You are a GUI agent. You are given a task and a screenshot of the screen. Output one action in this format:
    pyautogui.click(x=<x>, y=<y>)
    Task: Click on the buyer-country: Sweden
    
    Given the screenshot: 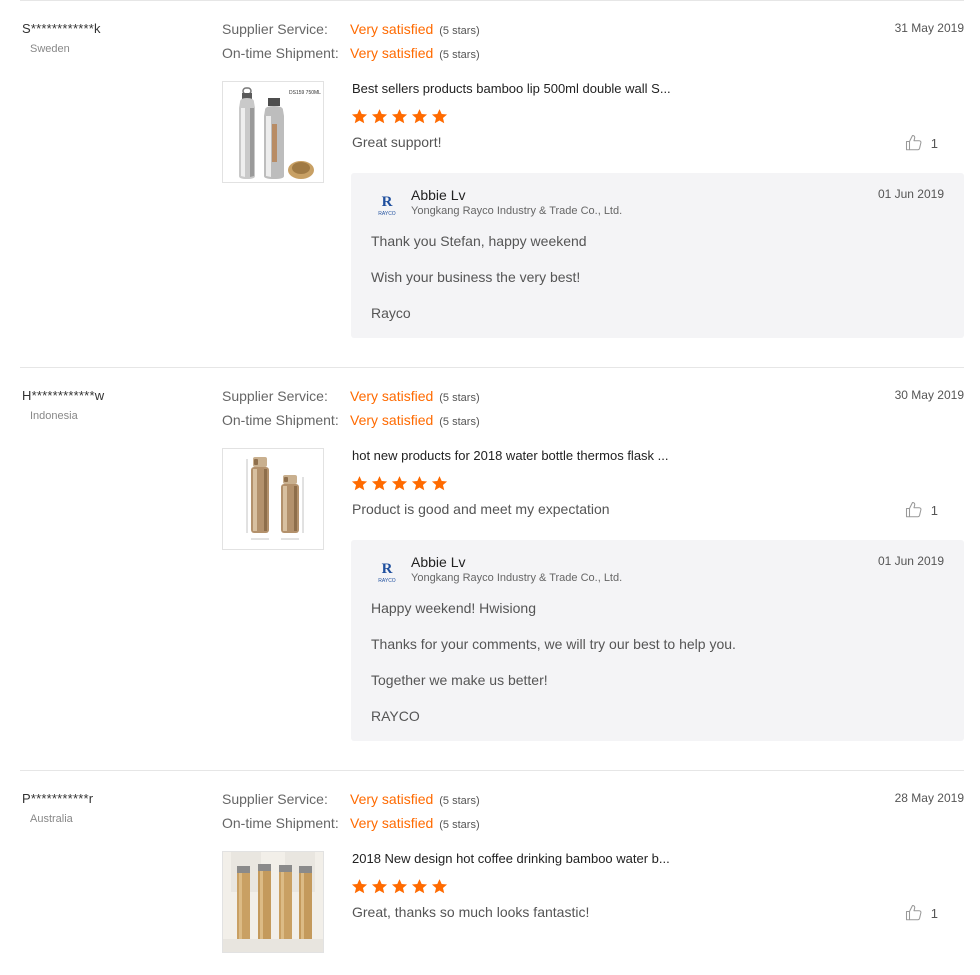 What is the action you would take?
    pyautogui.click(x=50, y=49)
    